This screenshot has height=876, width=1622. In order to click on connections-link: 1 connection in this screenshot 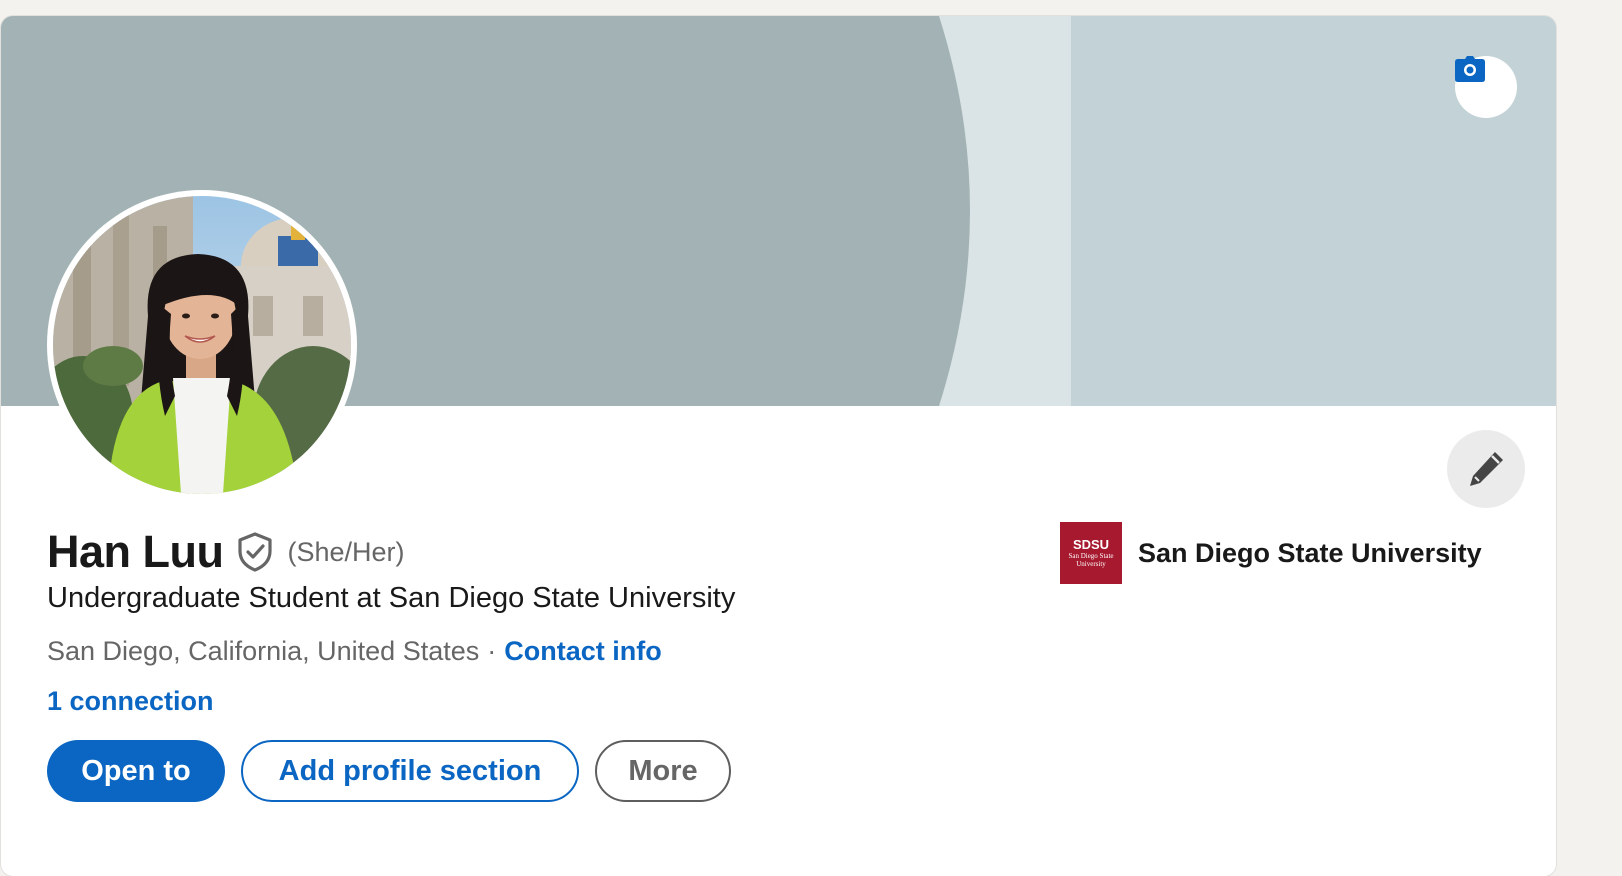, I will do `click(130, 701)`.